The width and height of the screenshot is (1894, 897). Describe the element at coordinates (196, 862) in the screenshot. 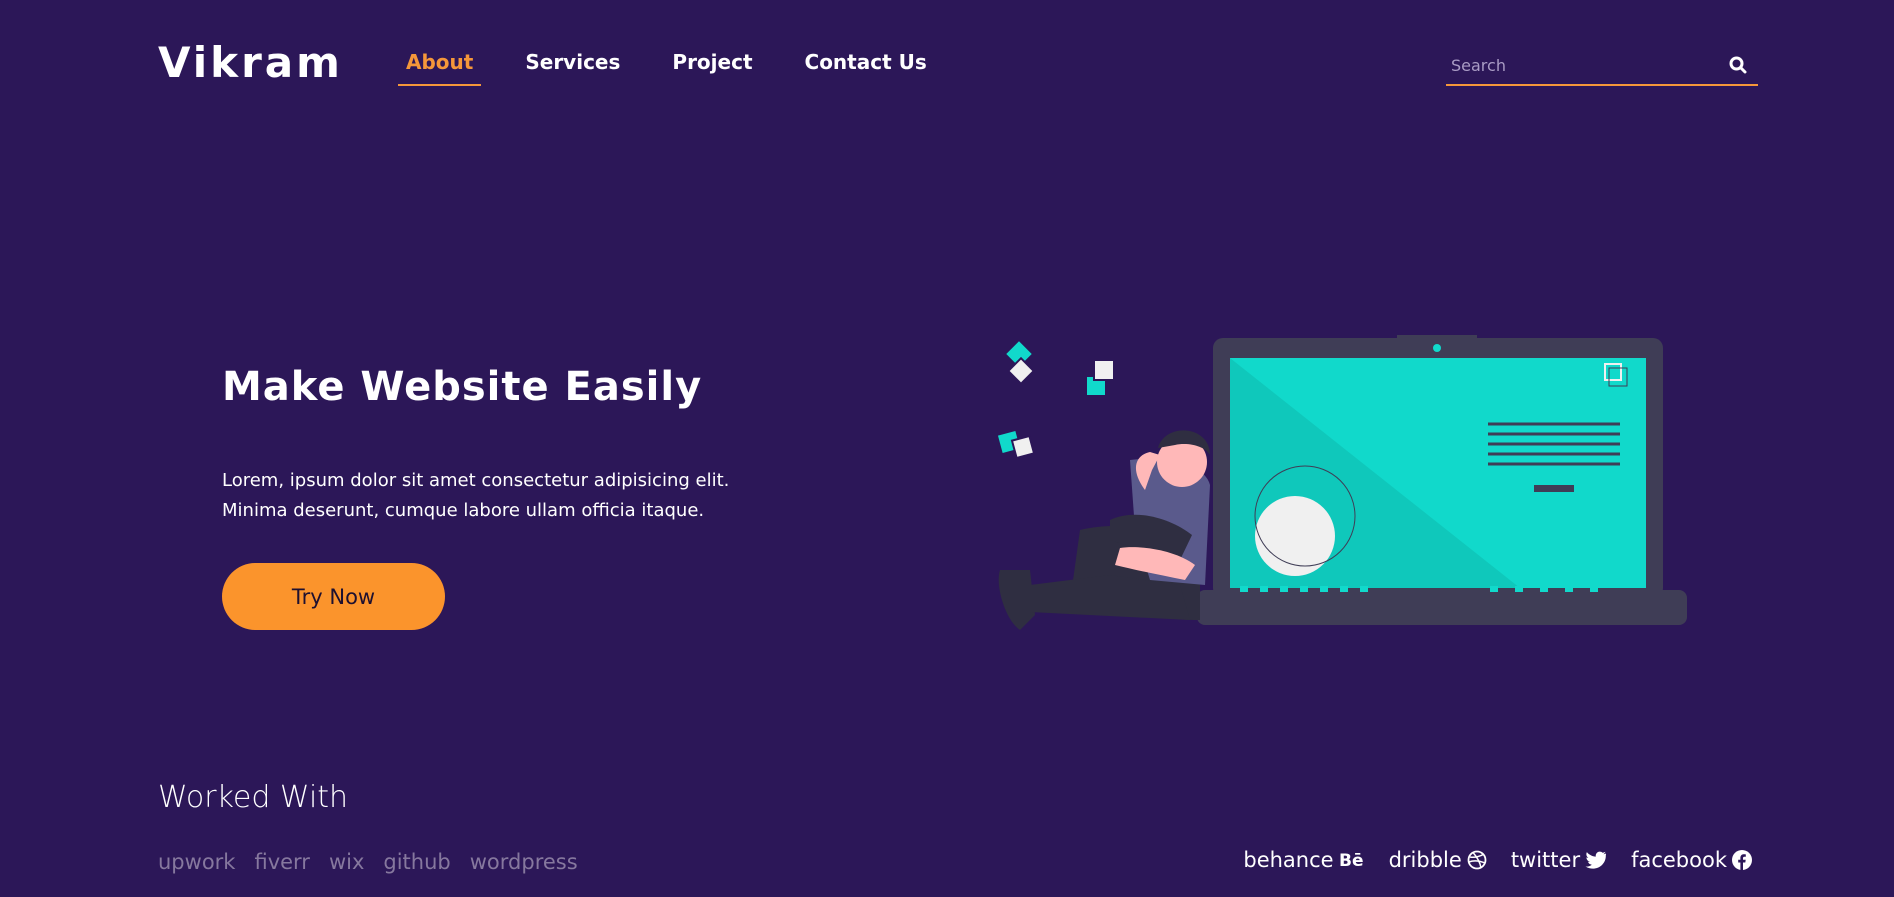

I see `partner-upwork: upwork` at that location.